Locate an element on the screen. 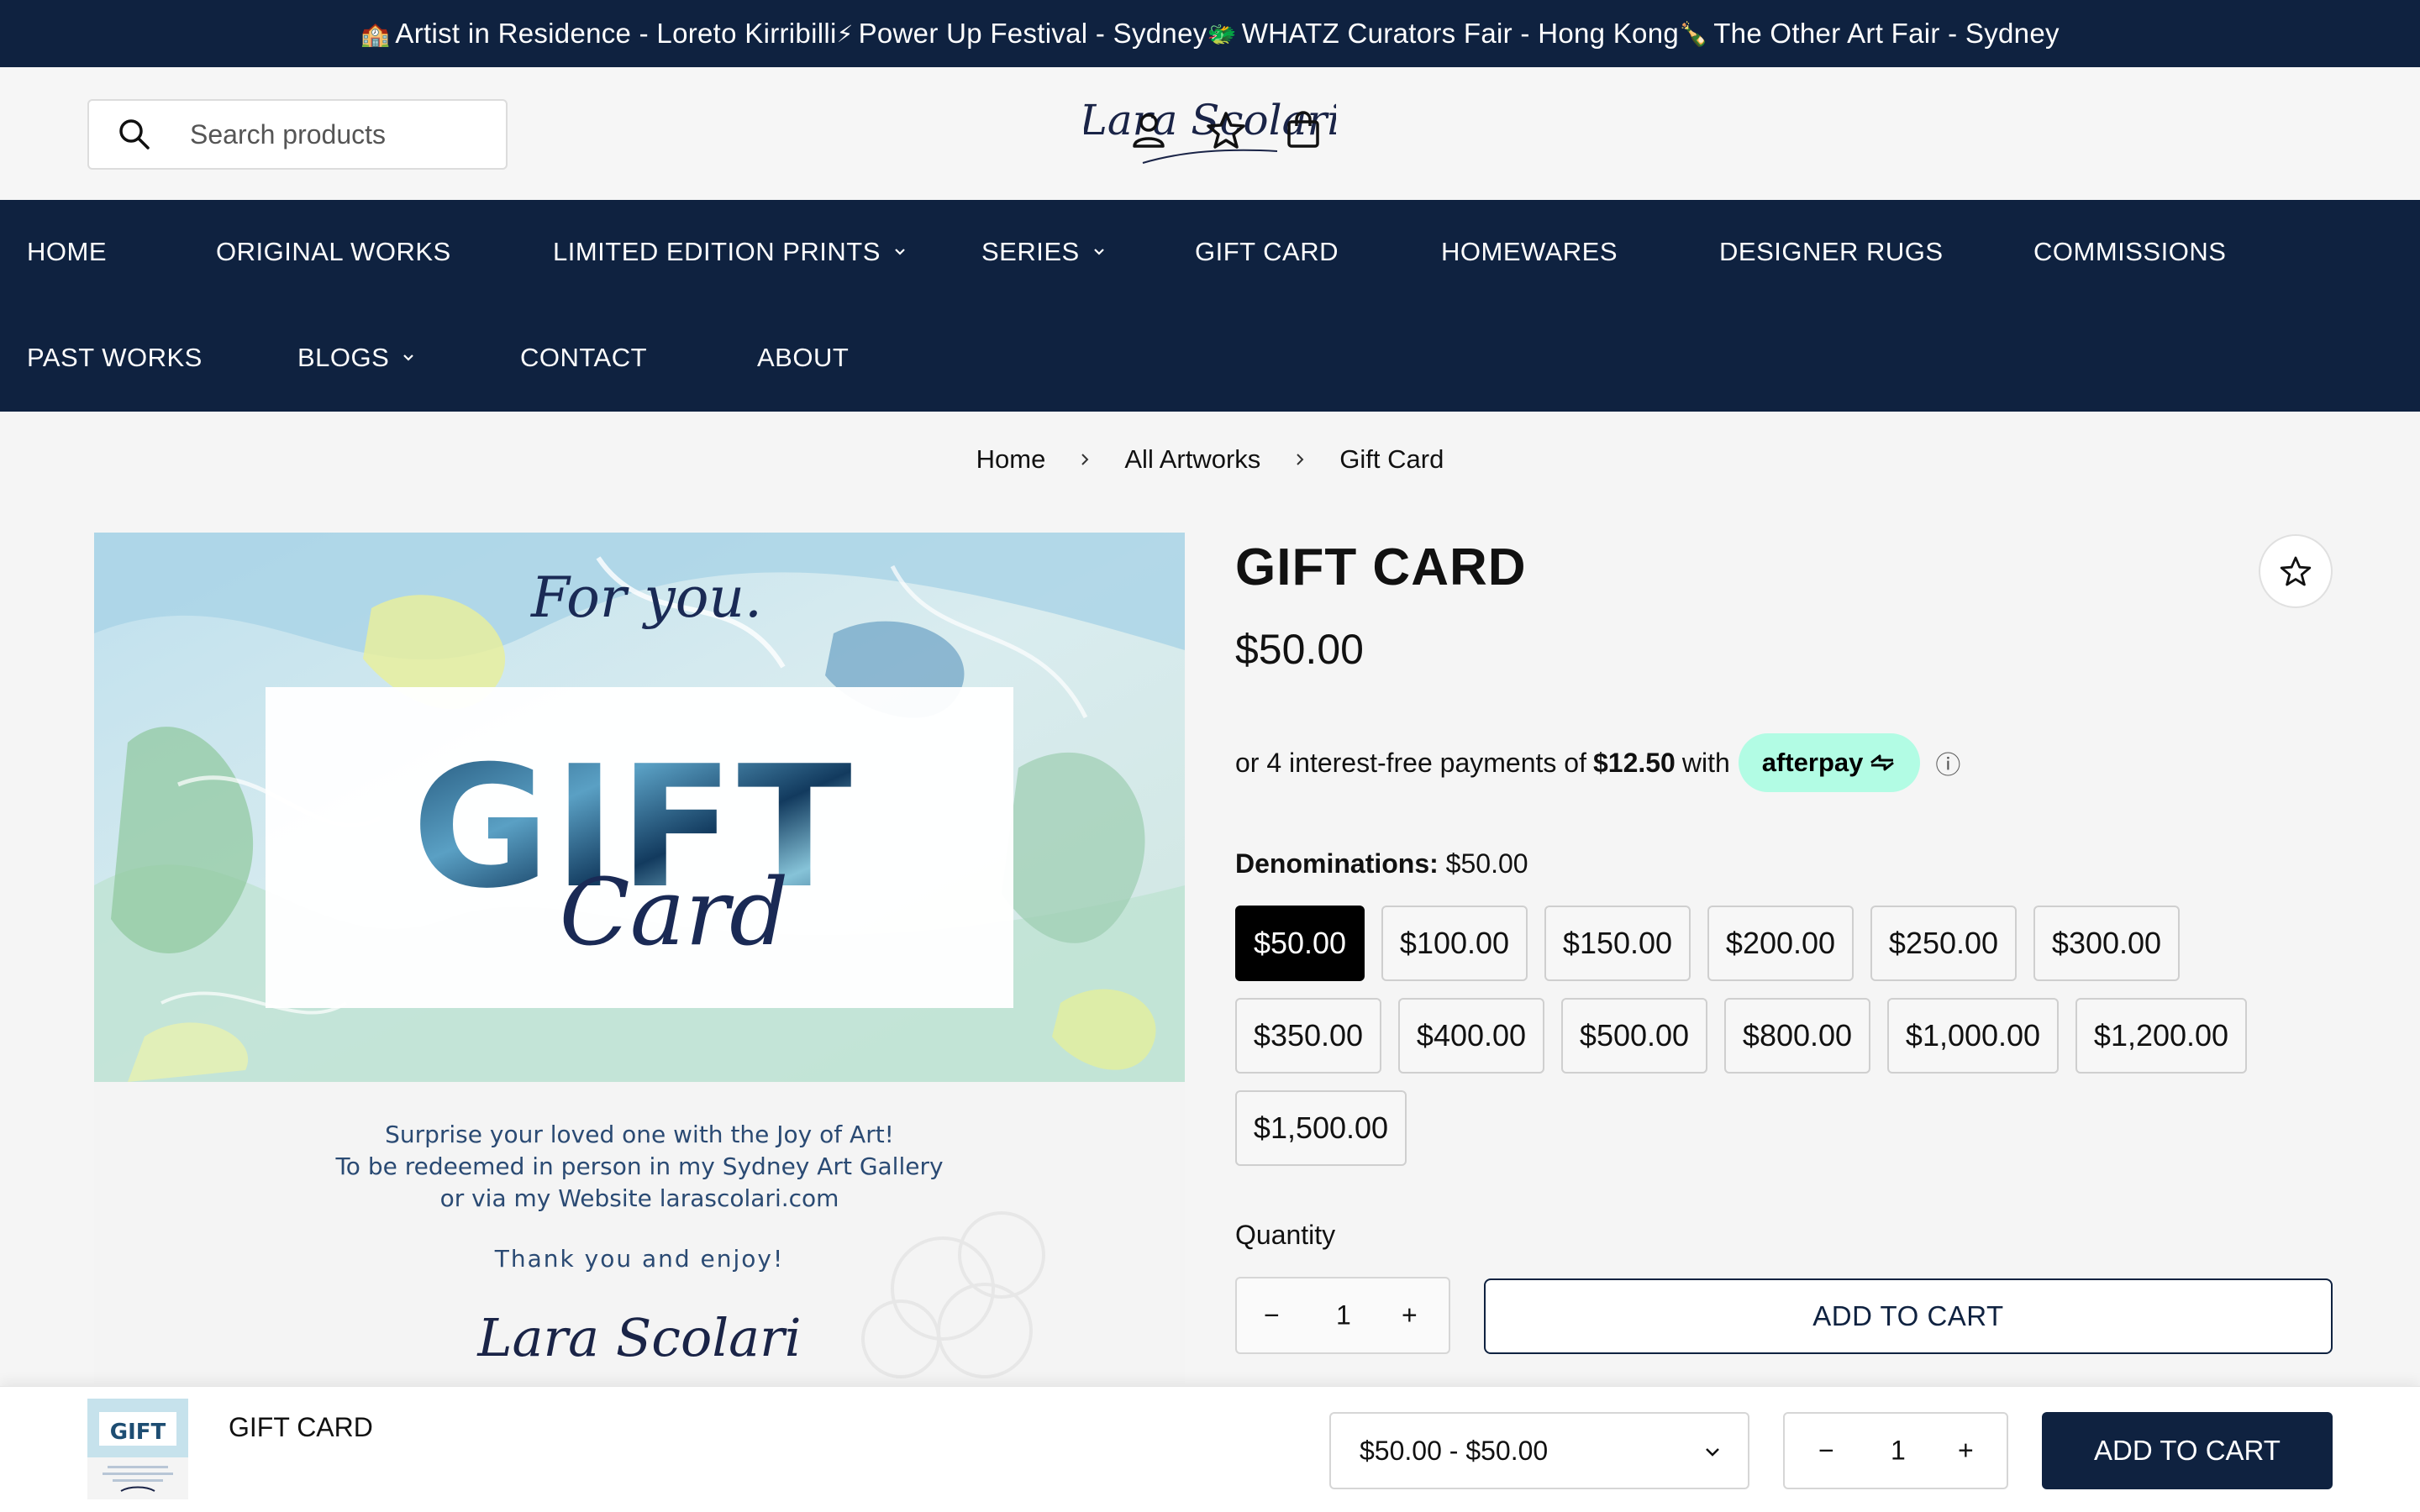  afterpay-suffix: with is located at coordinates (1706, 762).